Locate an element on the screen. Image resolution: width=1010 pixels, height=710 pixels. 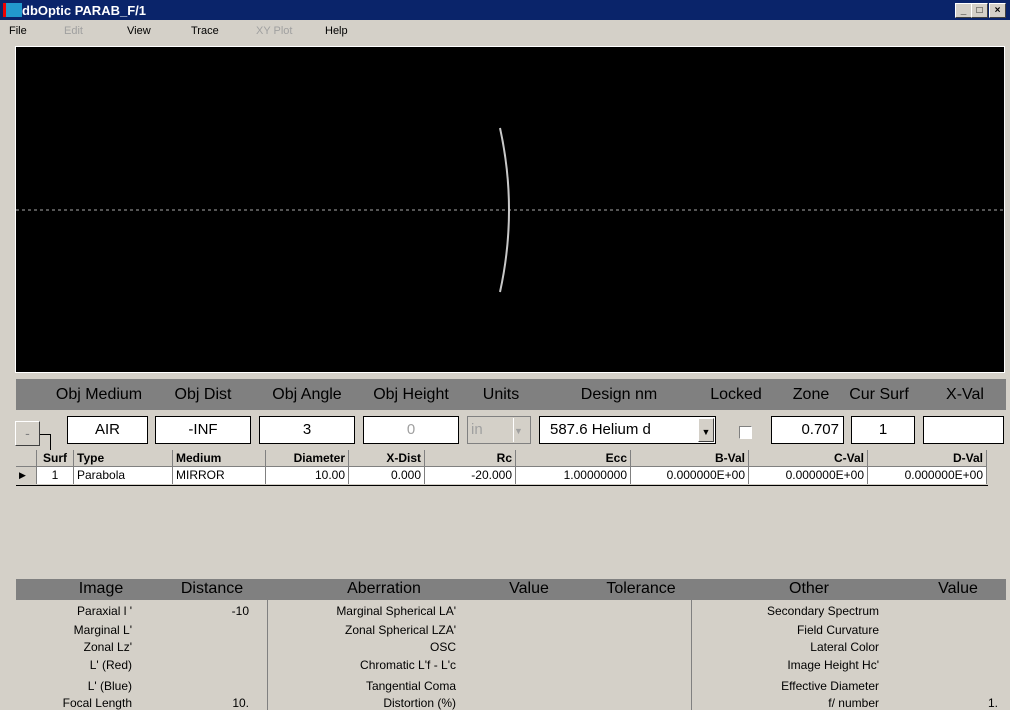
app-icon is located at coordinates (12, 10).